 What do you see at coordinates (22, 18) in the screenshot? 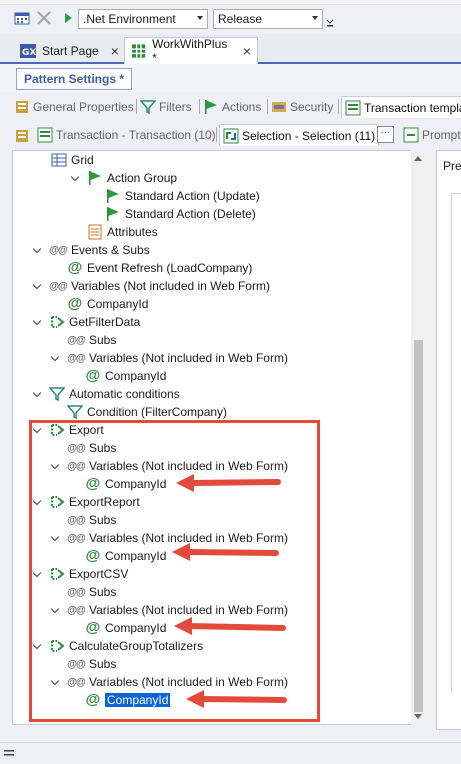
I see `calendar-grid-icon` at bounding box center [22, 18].